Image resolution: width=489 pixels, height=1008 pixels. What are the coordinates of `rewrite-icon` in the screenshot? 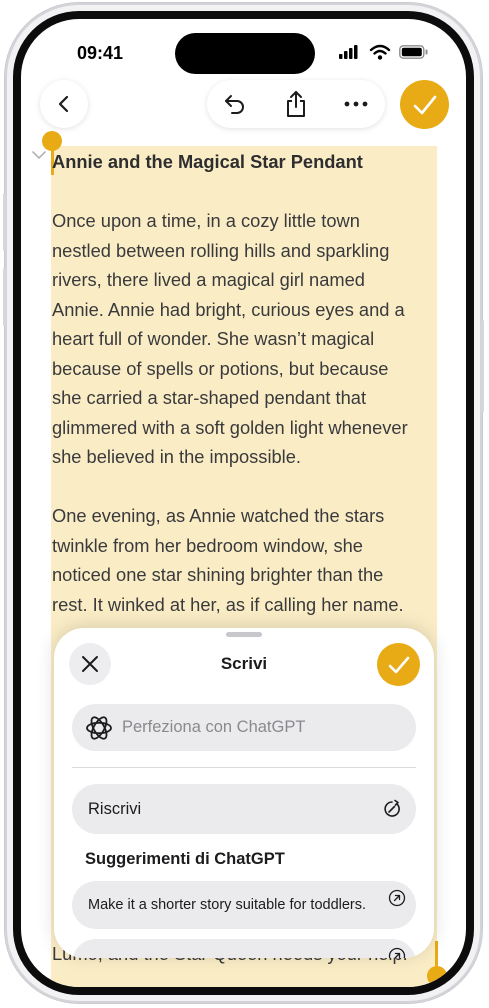 It's located at (392, 808).